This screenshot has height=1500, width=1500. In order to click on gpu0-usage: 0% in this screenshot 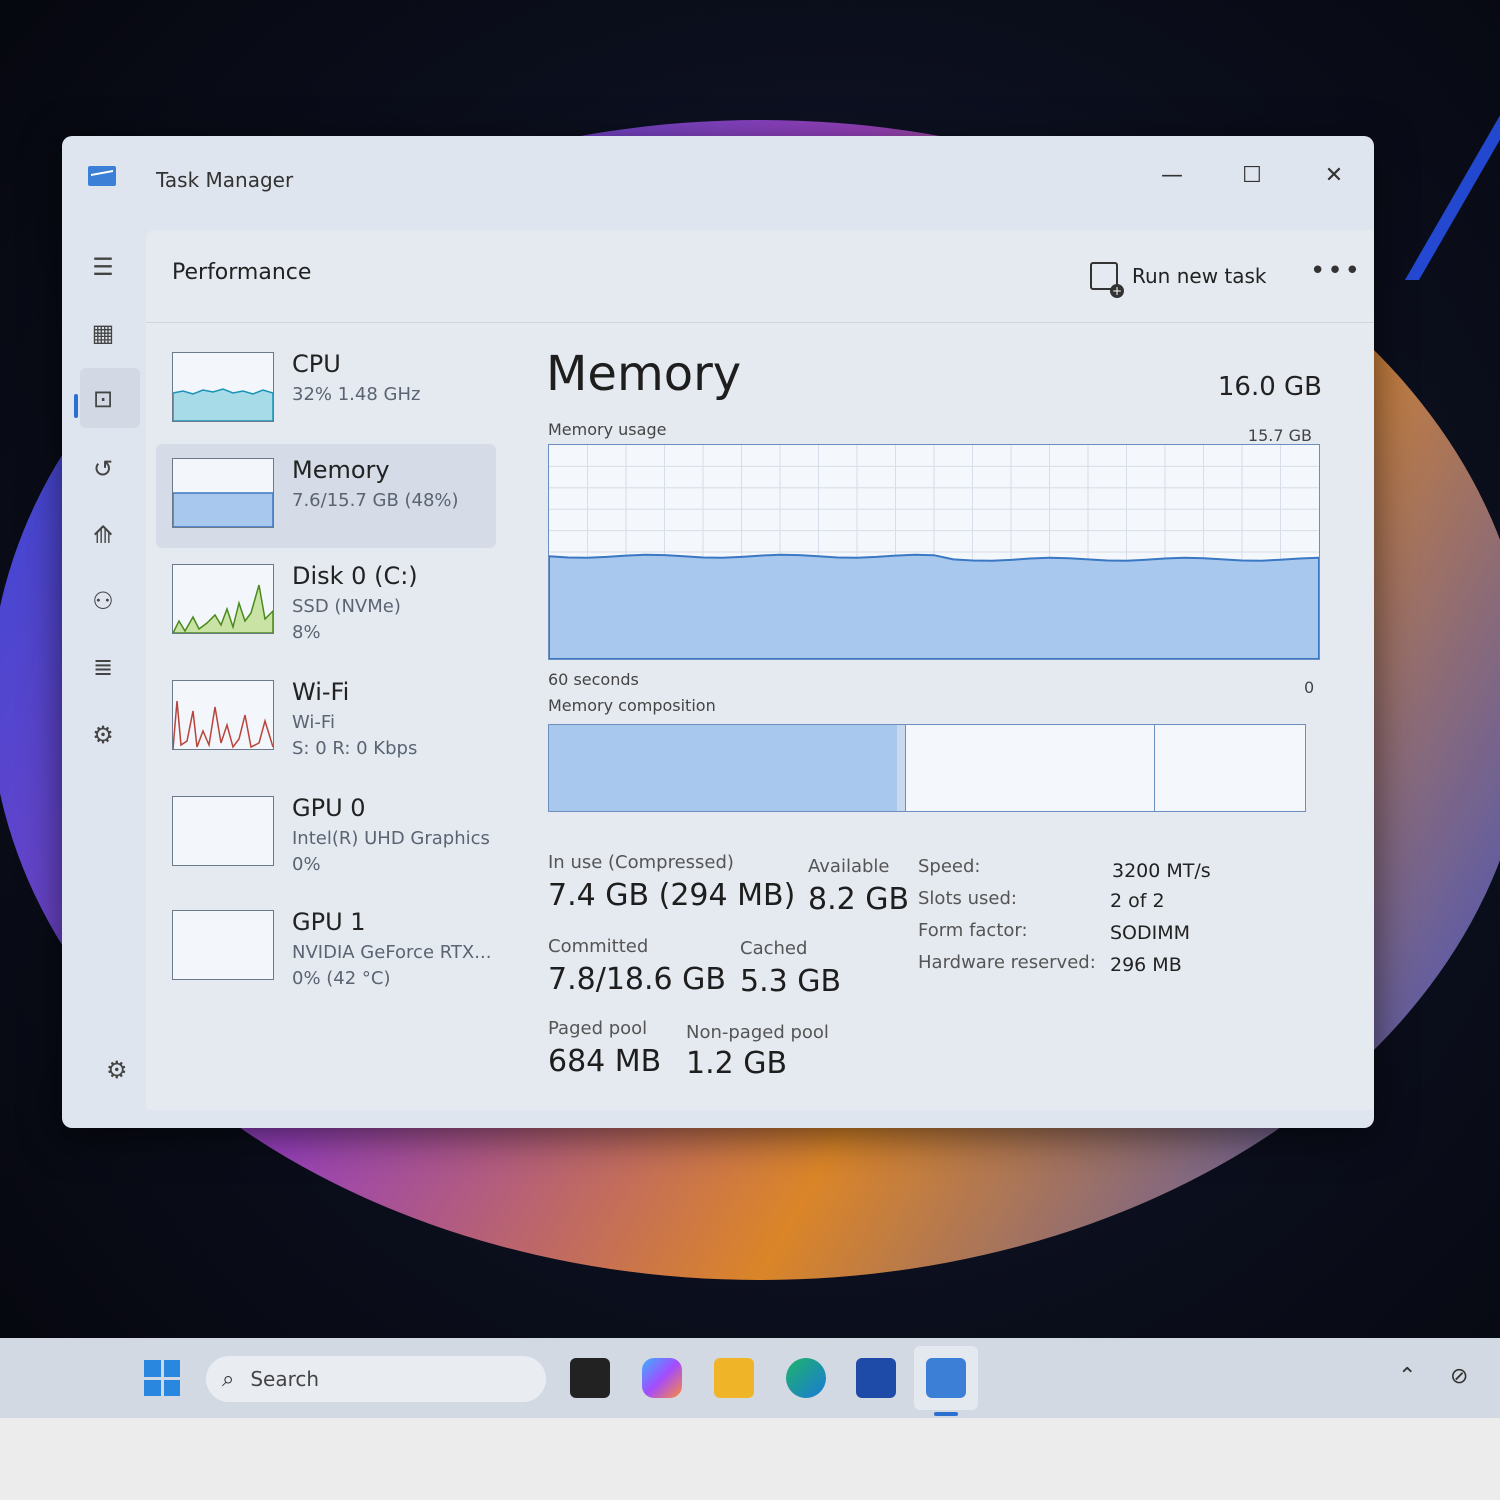, I will do `click(306, 864)`.